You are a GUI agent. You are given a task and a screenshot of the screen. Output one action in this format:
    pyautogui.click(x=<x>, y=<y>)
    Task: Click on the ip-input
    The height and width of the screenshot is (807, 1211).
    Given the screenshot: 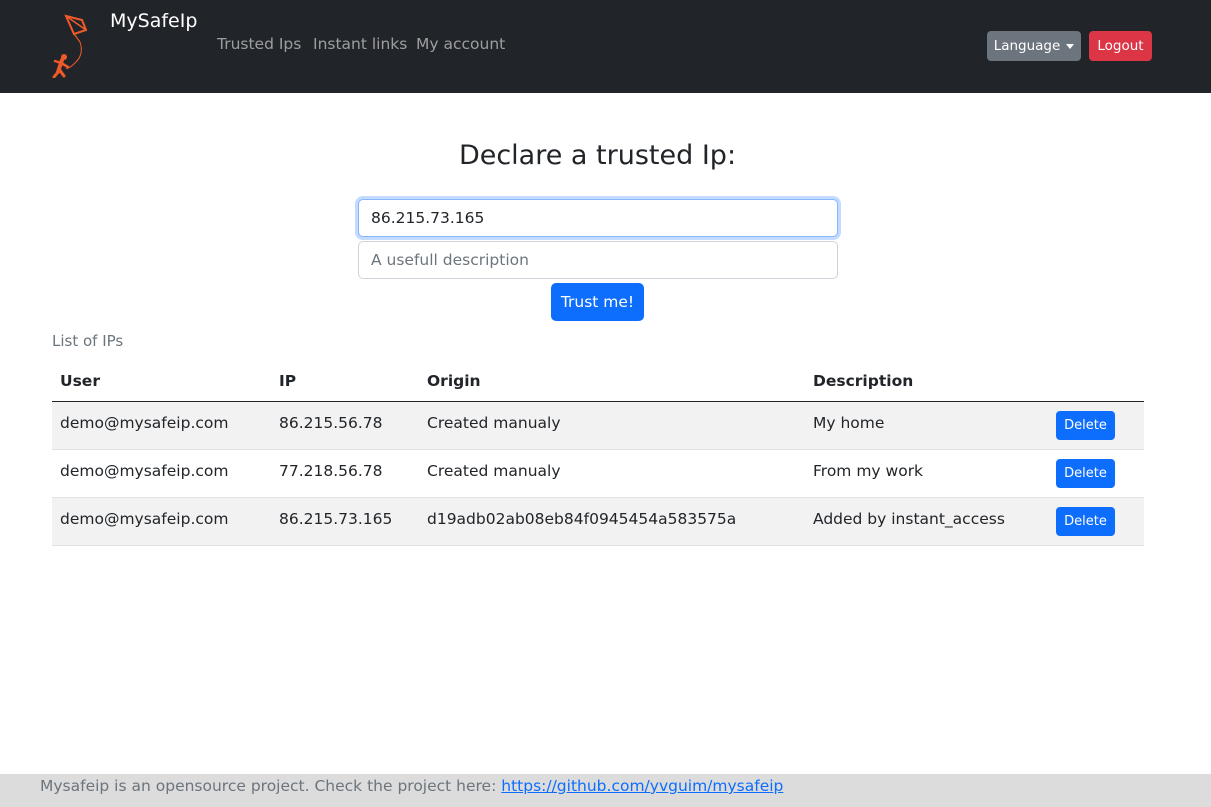 What is the action you would take?
    pyautogui.click(x=598, y=218)
    